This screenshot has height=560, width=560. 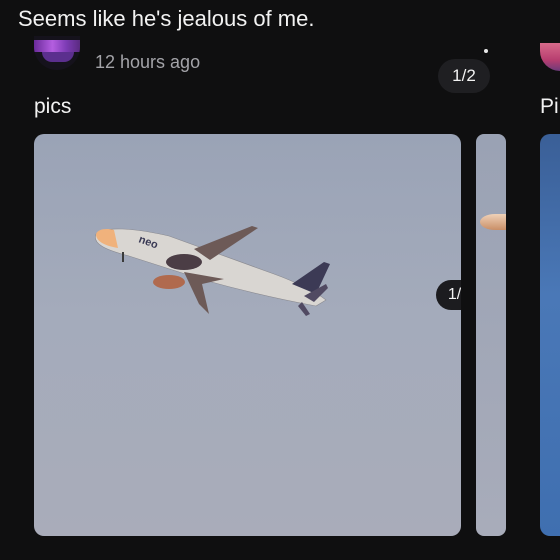 What do you see at coordinates (549, 106) in the screenshot?
I see `next-album-title: Pi` at bounding box center [549, 106].